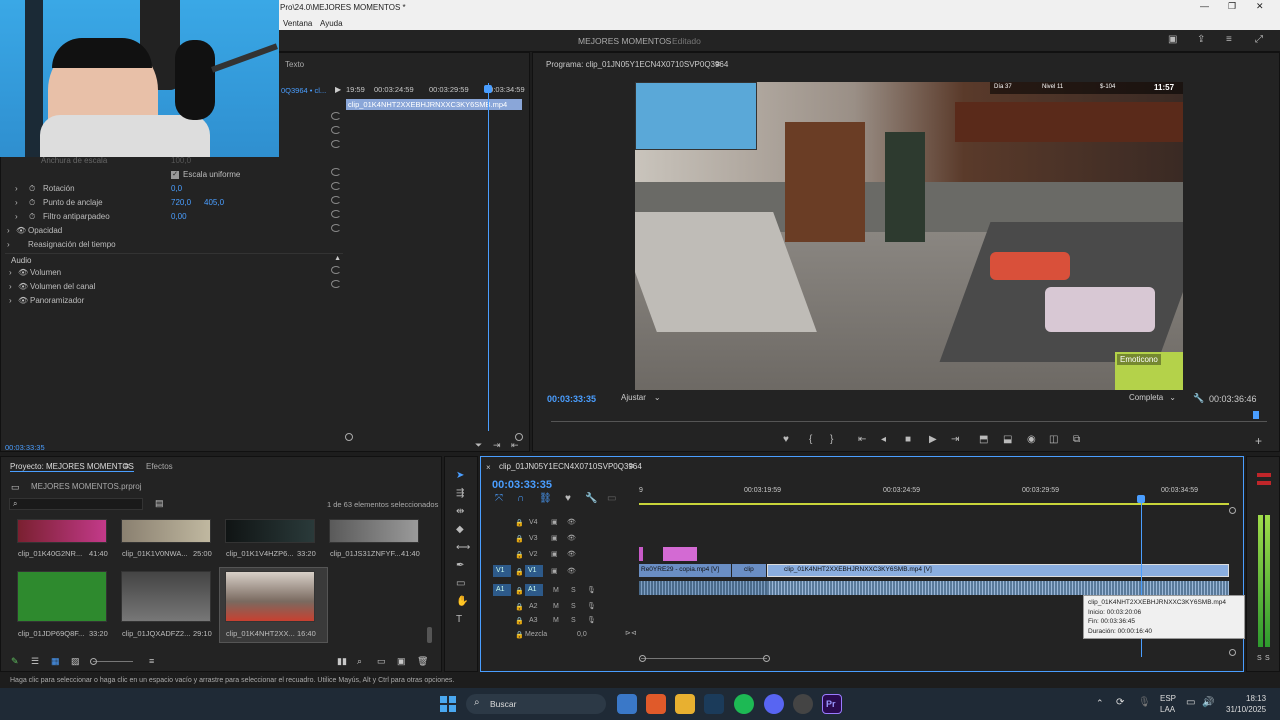 The image size is (1280, 720). Describe the element at coordinates (460, 512) in the screenshot. I see `ripple-edit-icon: ⇹` at that location.